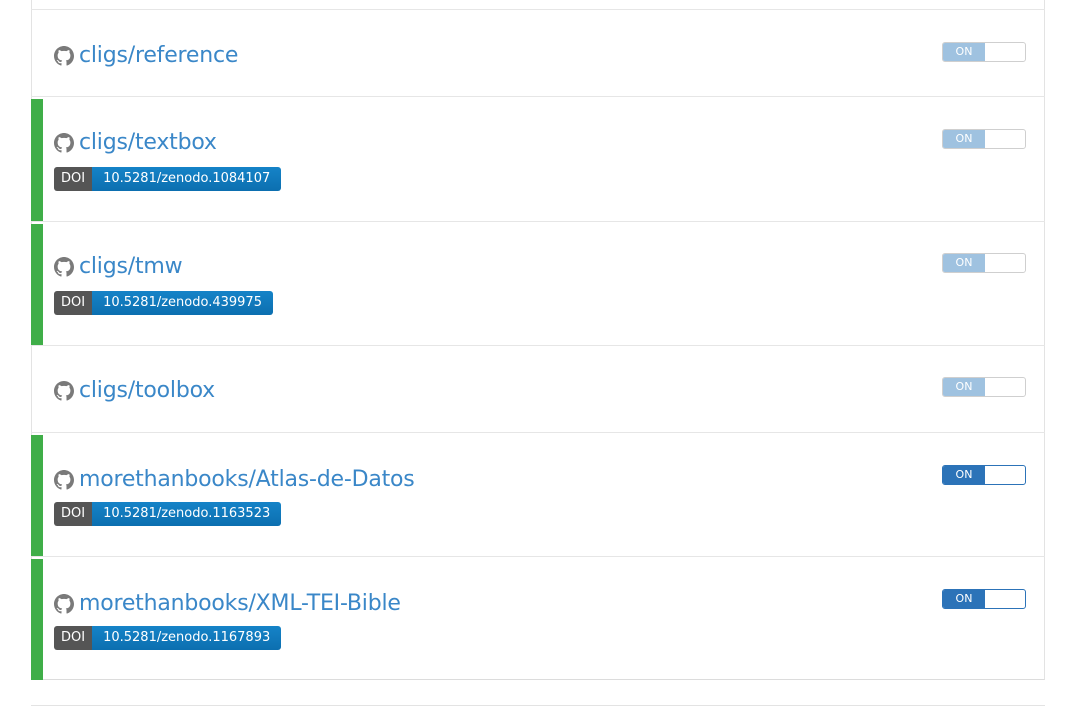  I want to click on doi-badge-value: 10.5281/zenodo.439975, so click(182, 303).